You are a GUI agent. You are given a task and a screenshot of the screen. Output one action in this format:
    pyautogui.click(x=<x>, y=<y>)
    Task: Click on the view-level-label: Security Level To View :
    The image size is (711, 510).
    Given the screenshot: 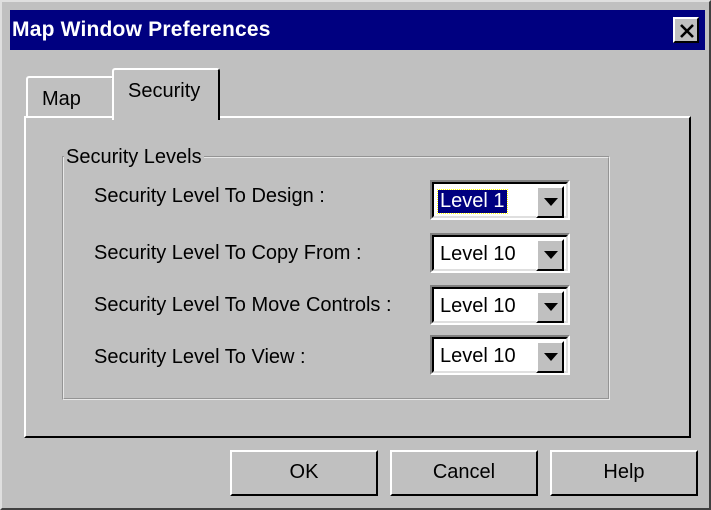 What is the action you would take?
    pyautogui.click(x=200, y=357)
    